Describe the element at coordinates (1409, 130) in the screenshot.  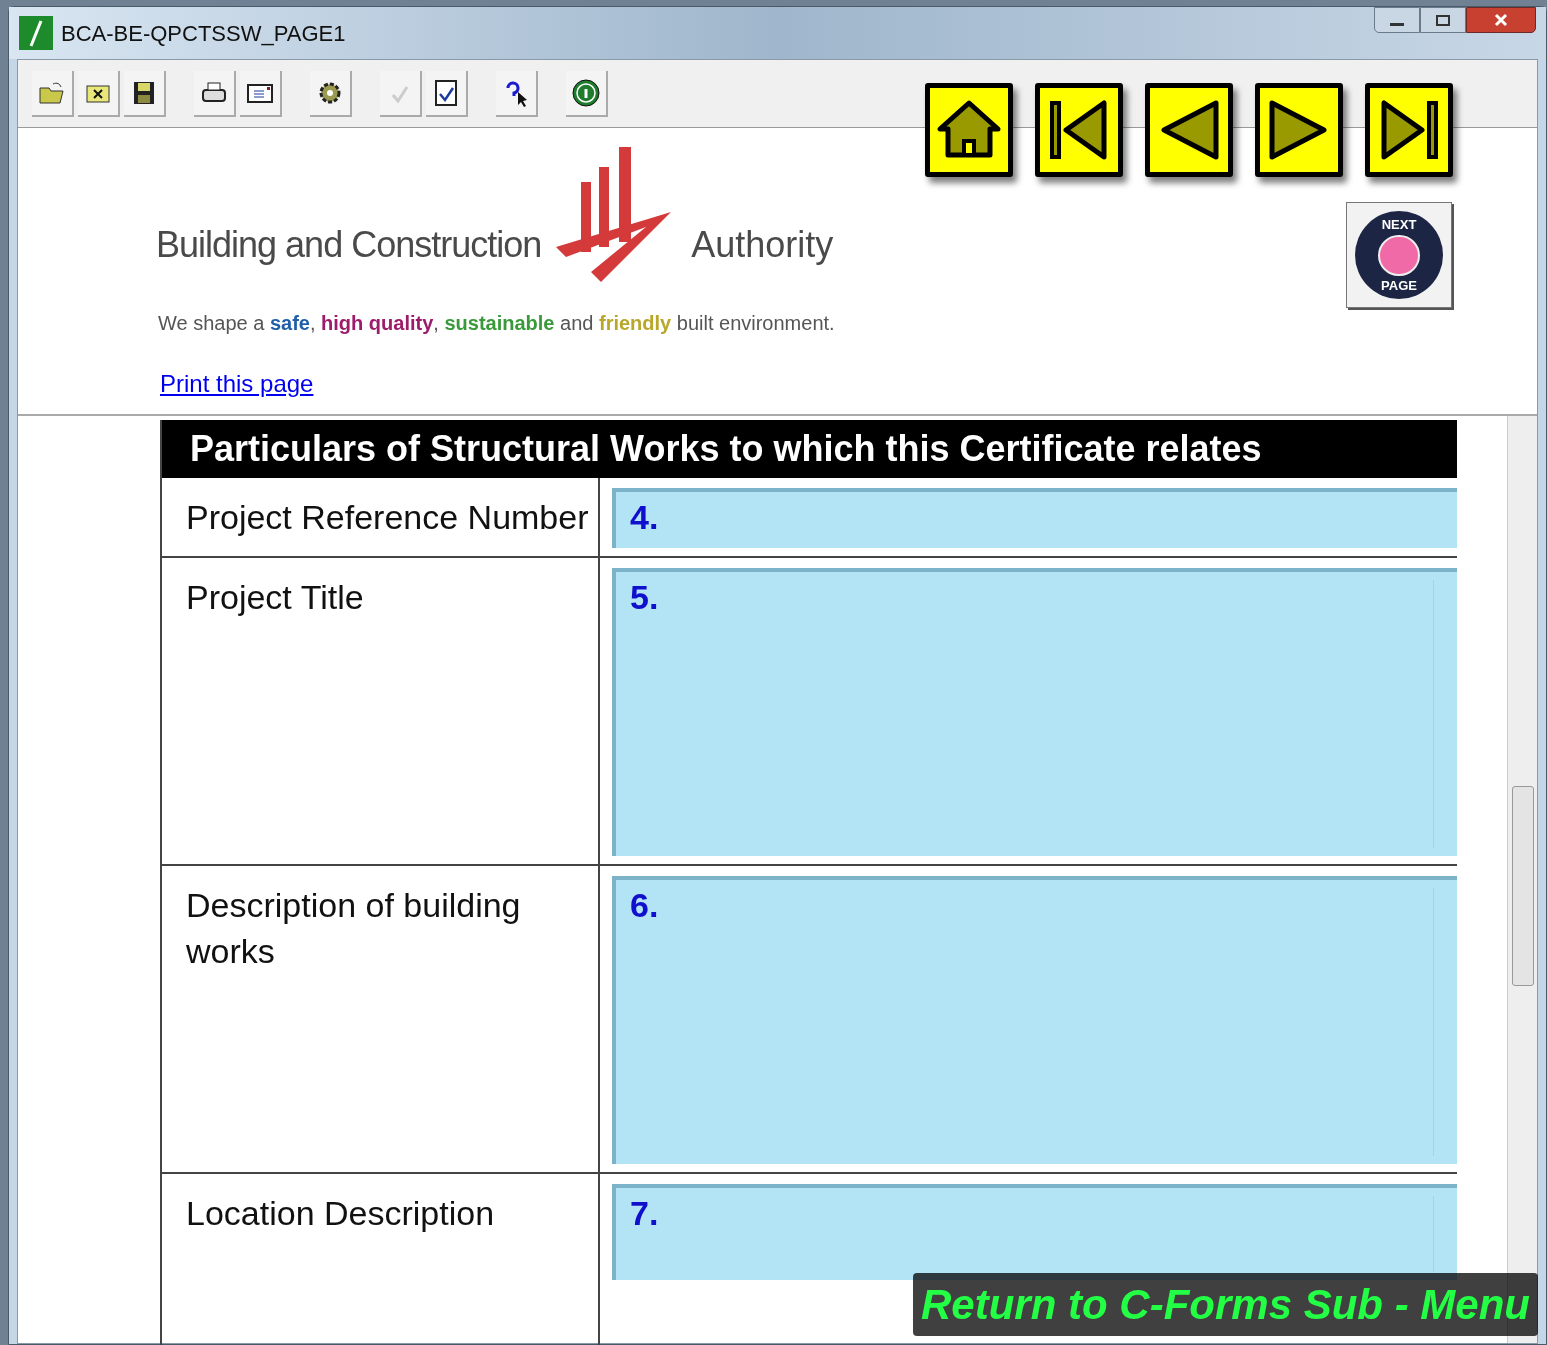
I see `last-page-button` at that location.